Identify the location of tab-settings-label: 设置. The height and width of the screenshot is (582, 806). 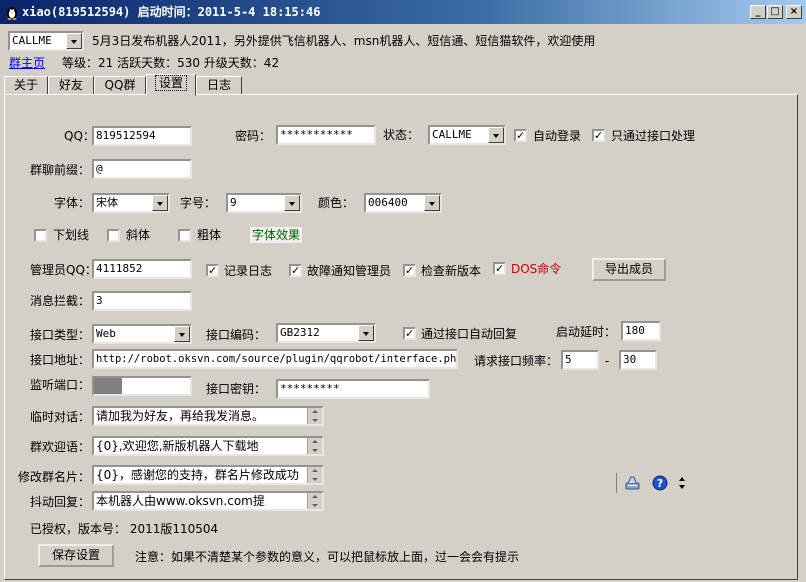
(170, 83).